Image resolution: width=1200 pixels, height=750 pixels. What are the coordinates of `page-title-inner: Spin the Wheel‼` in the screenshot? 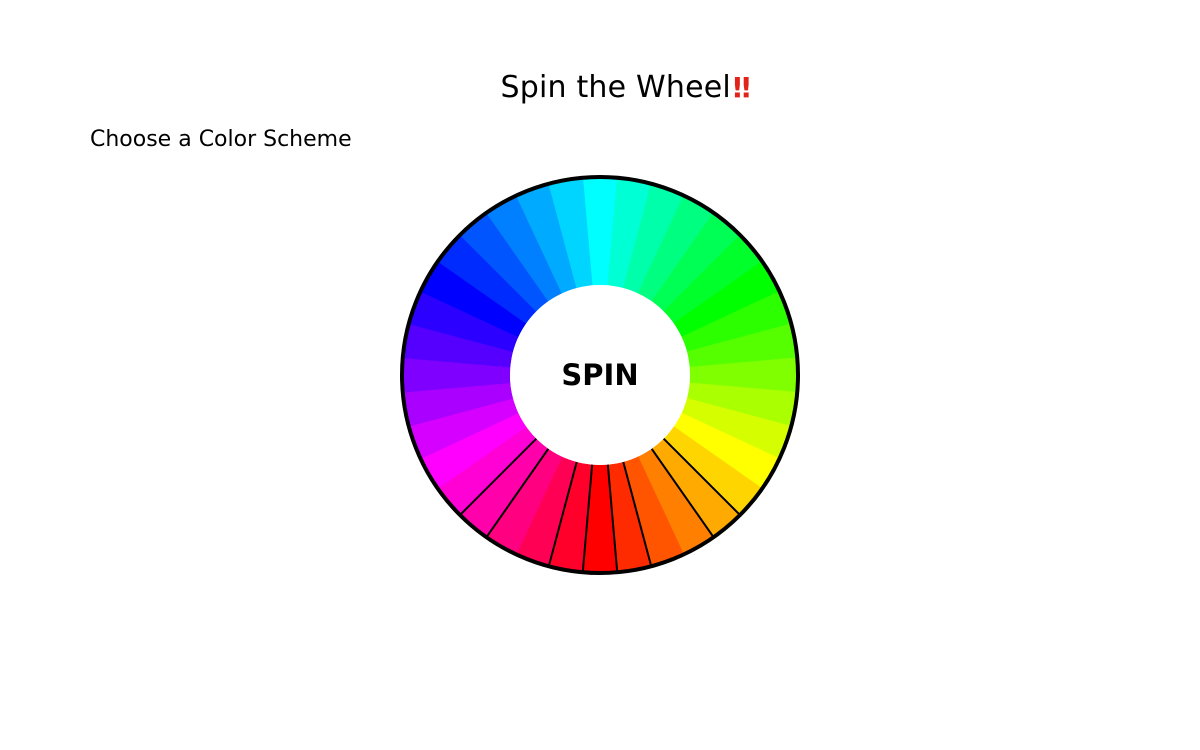 It's located at (625, 87).